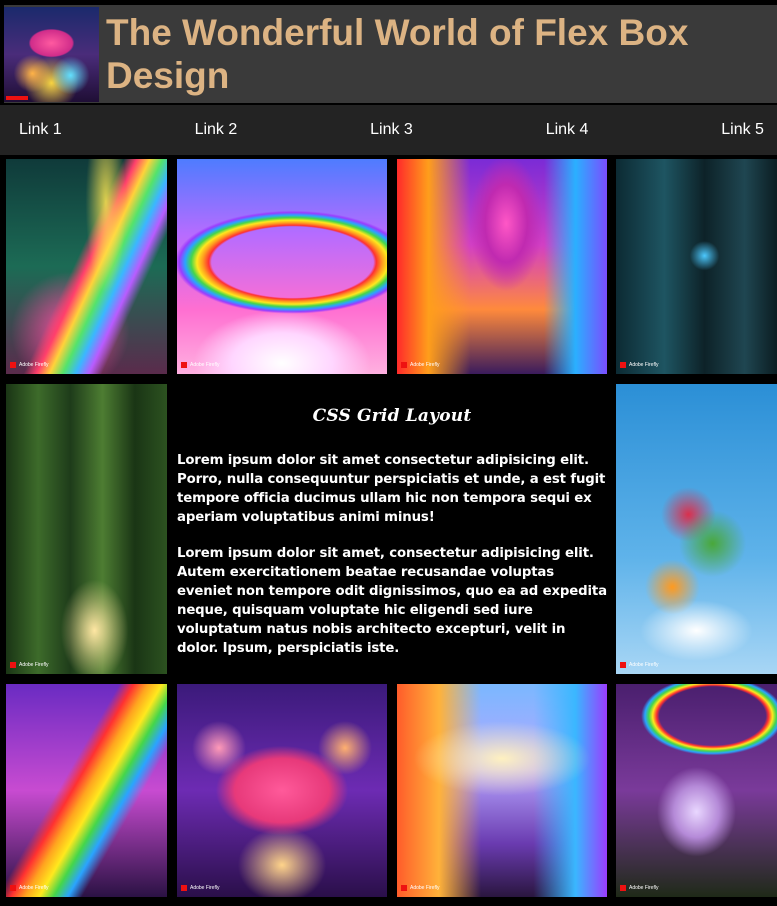  What do you see at coordinates (51, 54) in the screenshot?
I see `mushroom-logo-icon` at bounding box center [51, 54].